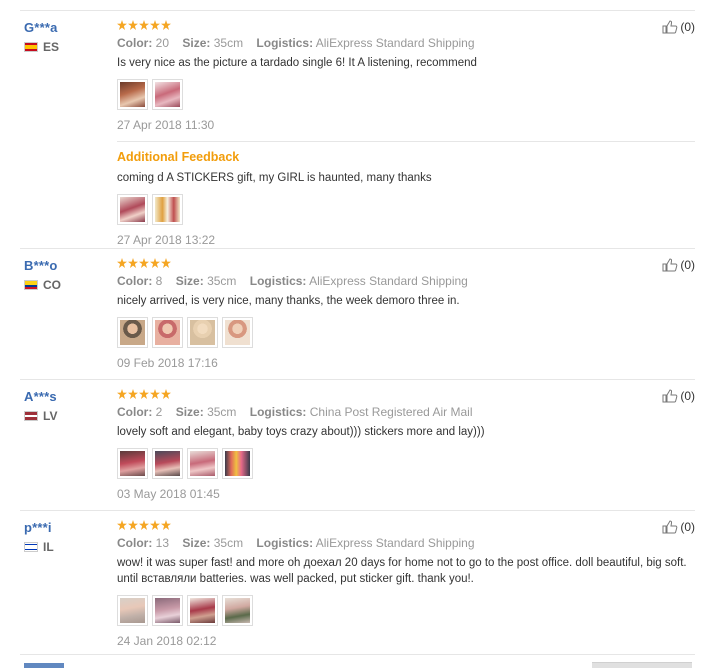 The height and width of the screenshot is (668, 715). Describe the element at coordinates (167, 363) in the screenshot. I see `review-date: 09 Feb 2018 17:16` at that location.